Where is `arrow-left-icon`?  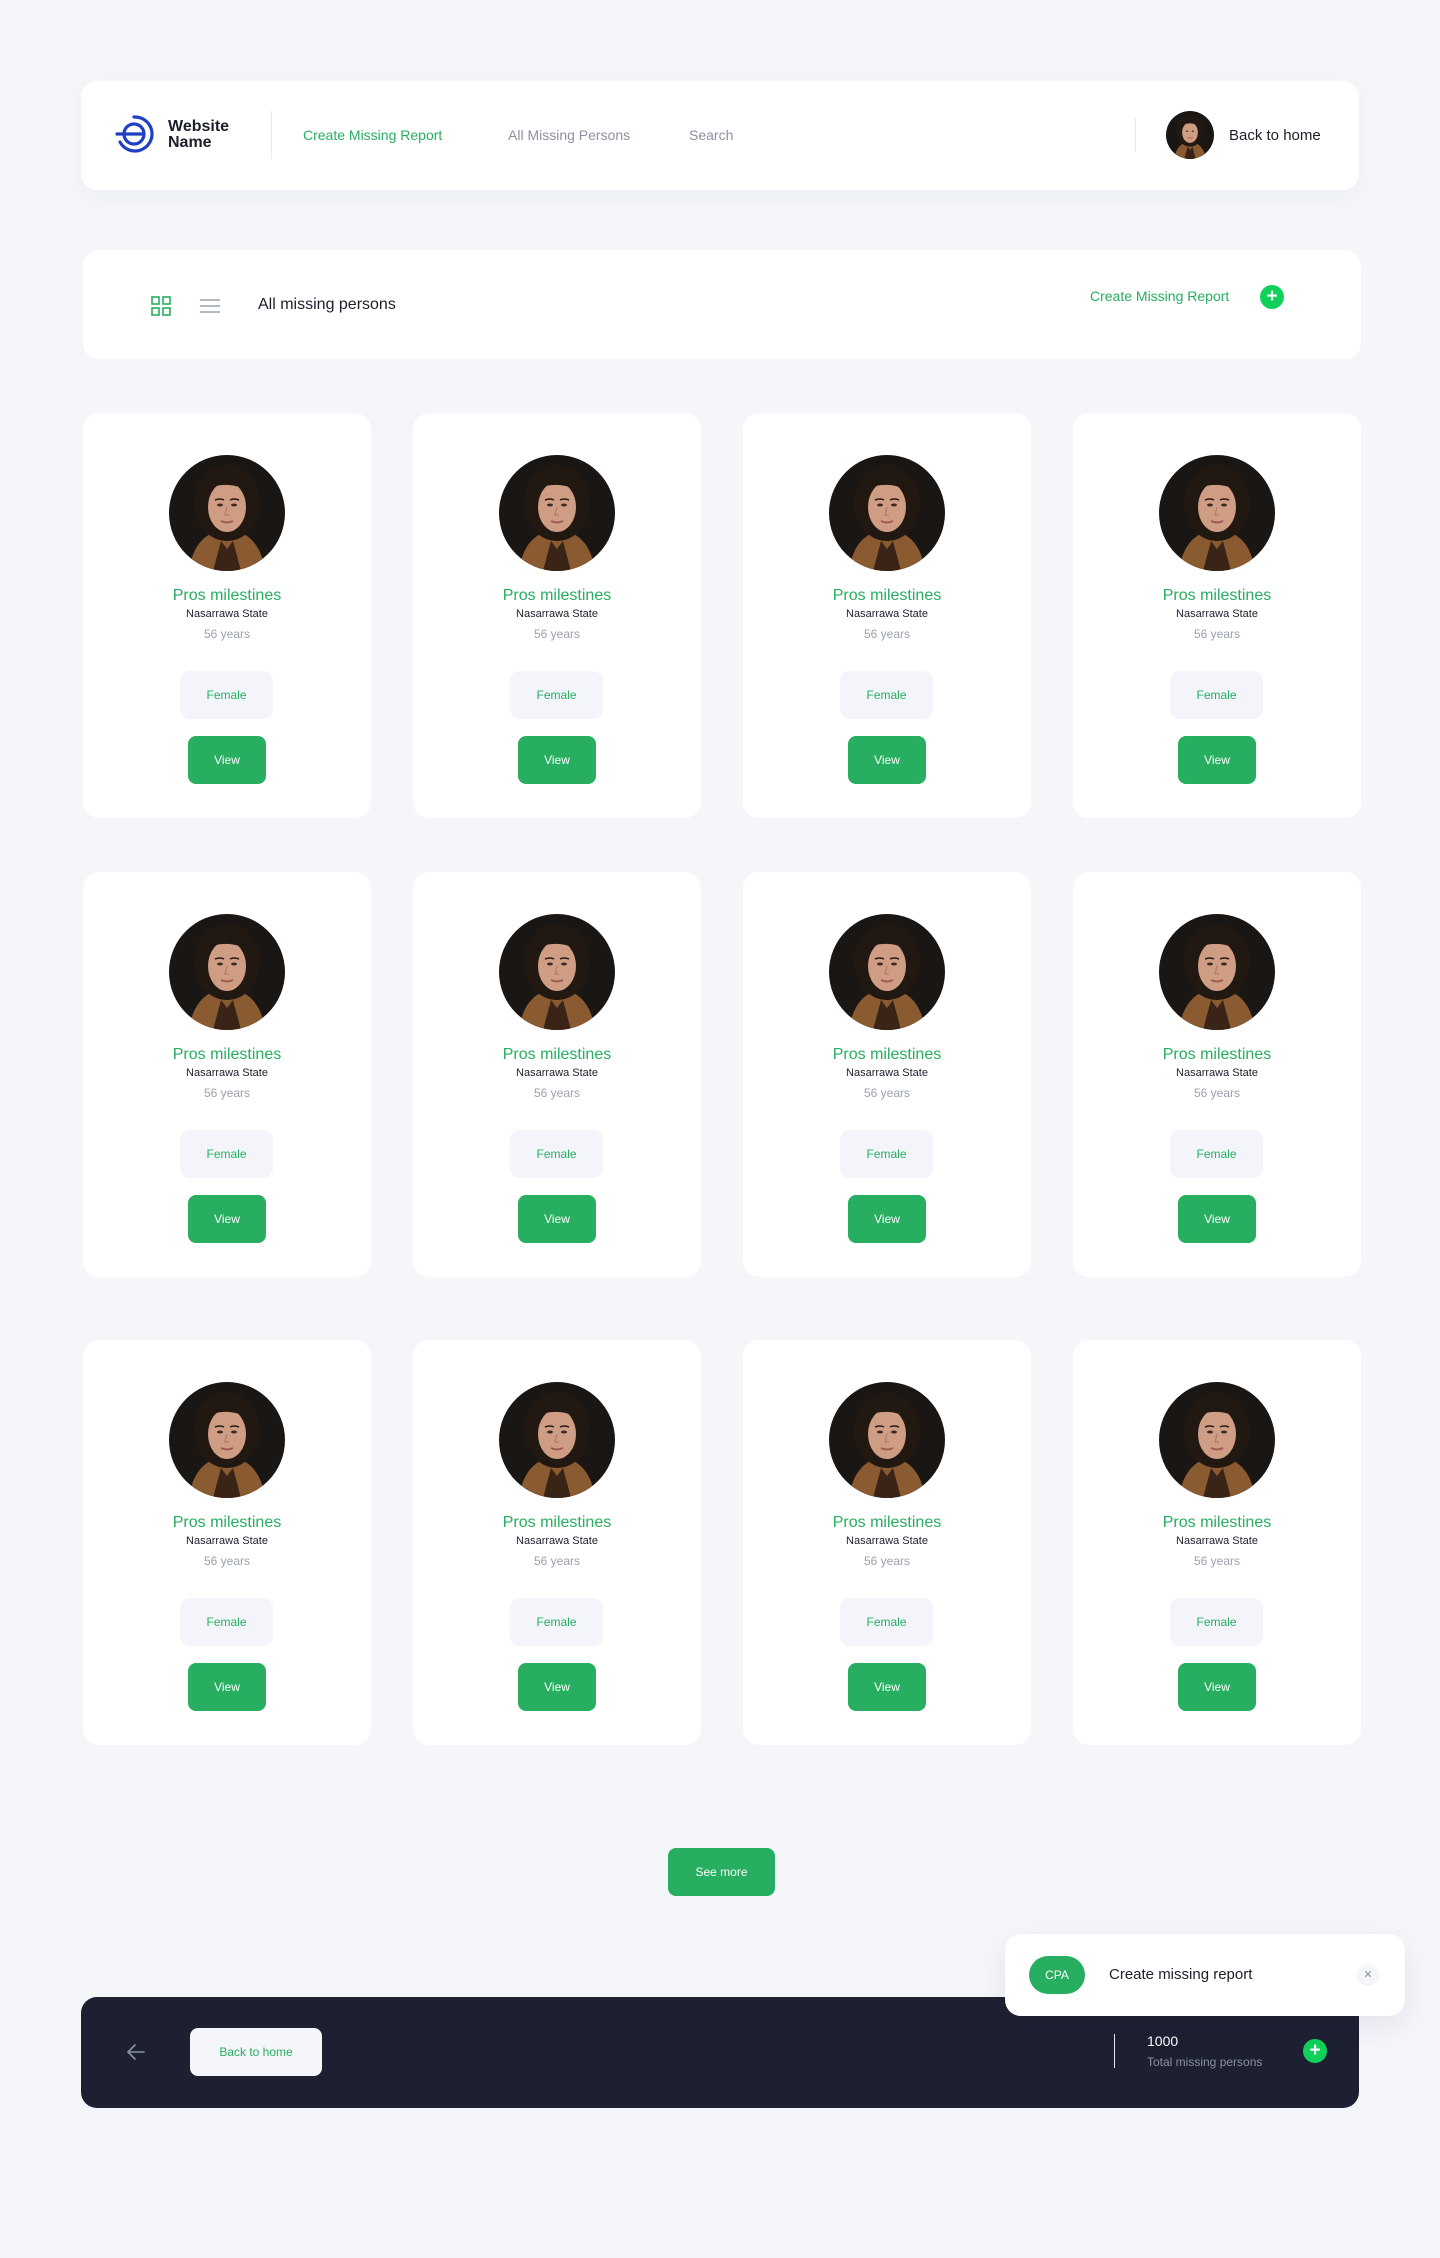
arrow-left-icon is located at coordinates (136, 2052).